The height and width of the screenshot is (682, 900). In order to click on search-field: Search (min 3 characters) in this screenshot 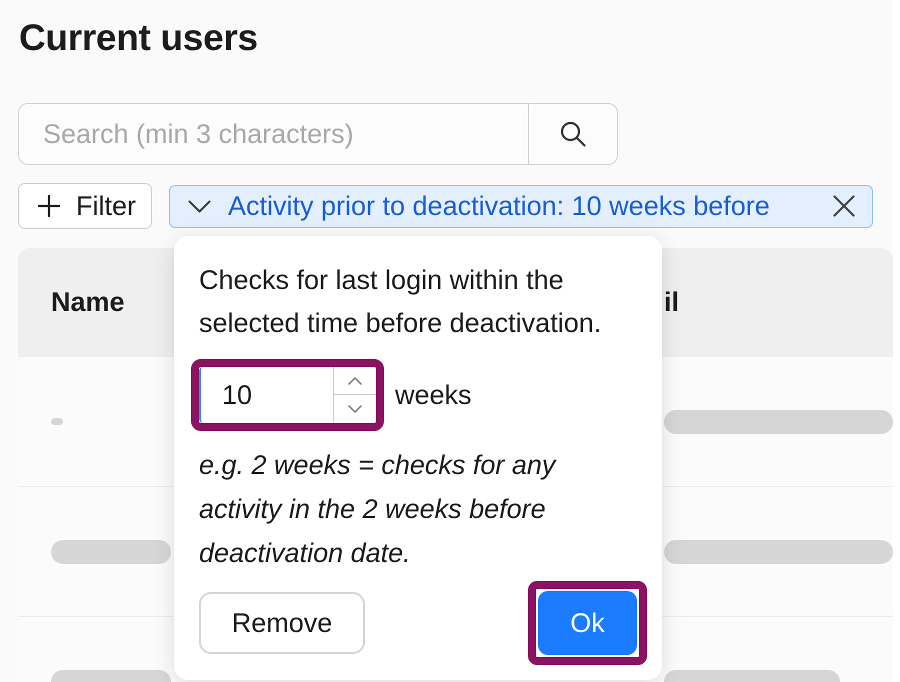, I will do `click(273, 134)`.